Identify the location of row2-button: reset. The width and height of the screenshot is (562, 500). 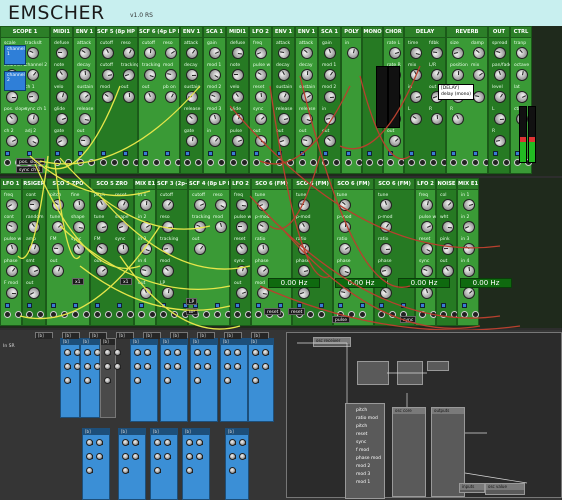
(273, 311).